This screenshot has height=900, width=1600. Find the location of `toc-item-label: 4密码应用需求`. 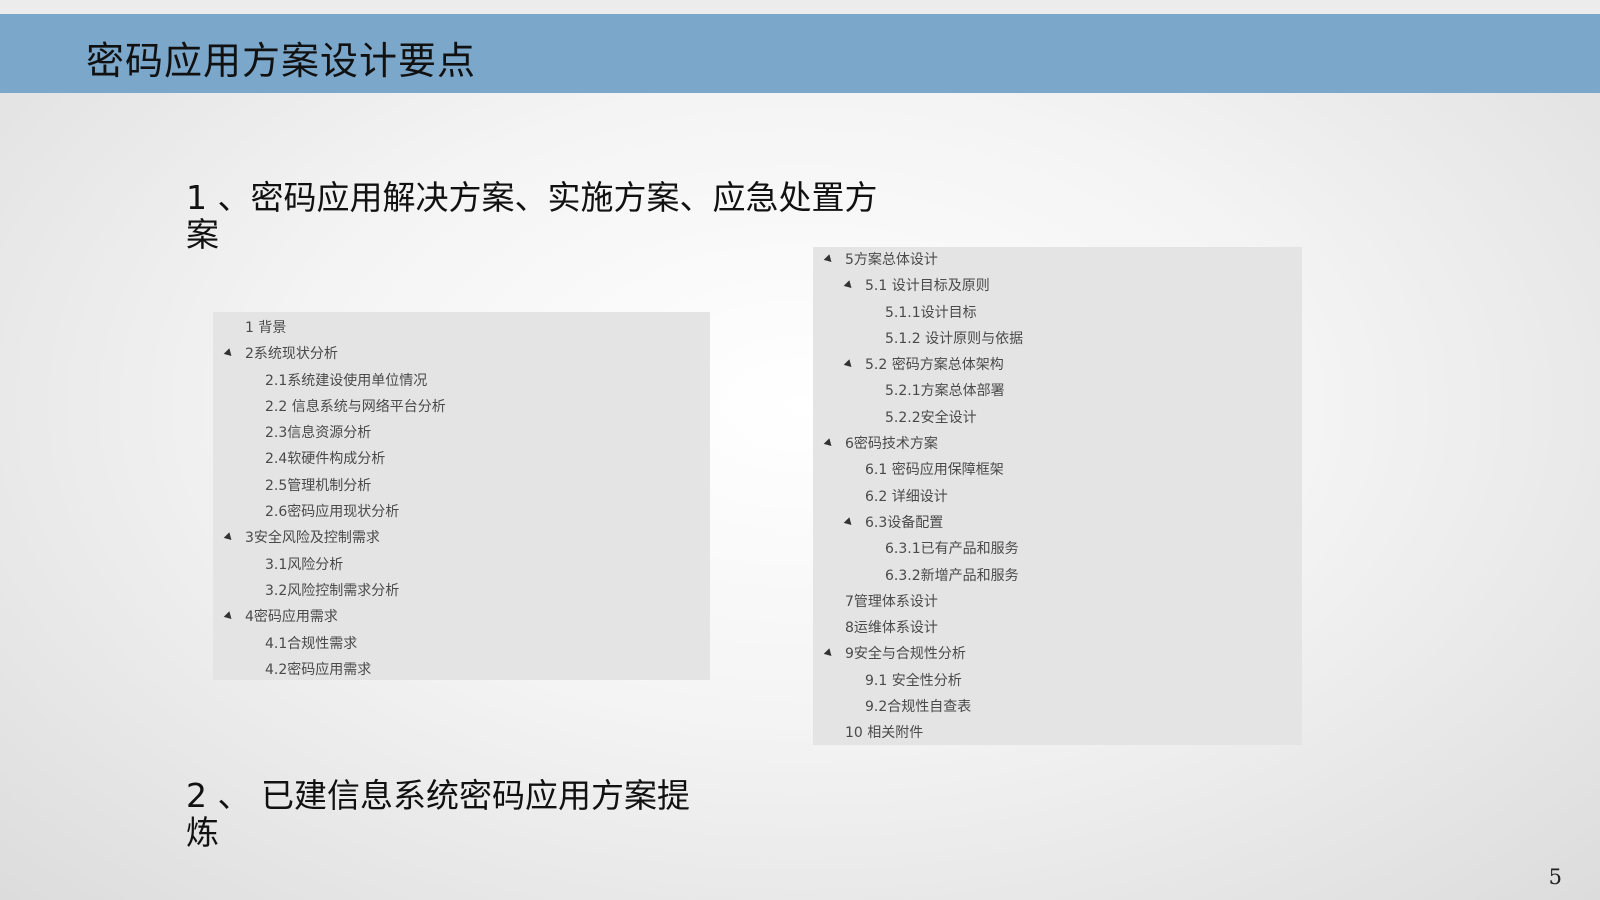

toc-item-label: 4密码应用需求 is located at coordinates (291, 617).